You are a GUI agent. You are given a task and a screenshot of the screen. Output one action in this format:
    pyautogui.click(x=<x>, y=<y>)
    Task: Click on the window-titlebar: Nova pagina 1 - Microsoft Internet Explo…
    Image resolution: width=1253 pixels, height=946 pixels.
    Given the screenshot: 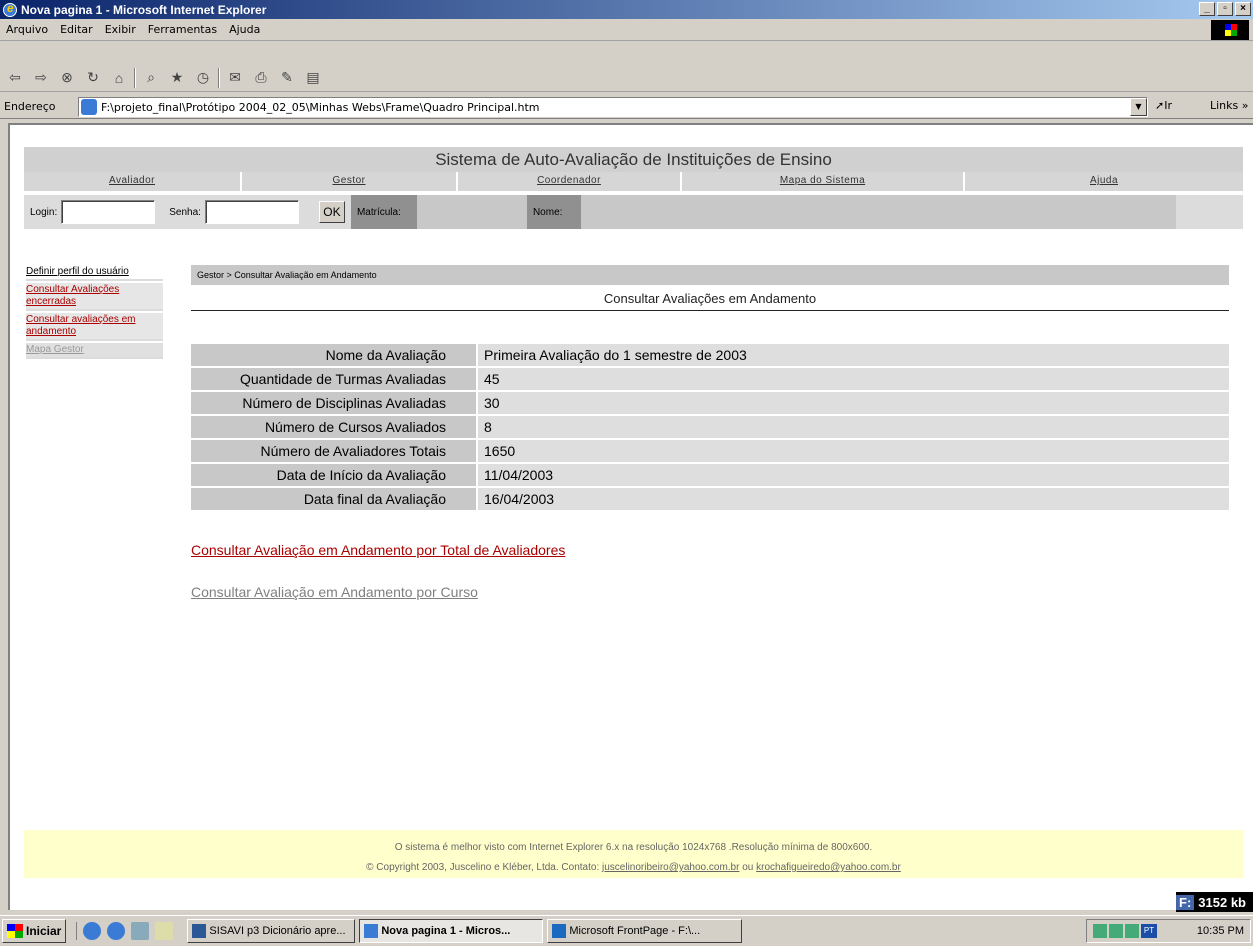 What is the action you would take?
    pyautogui.click(x=626, y=9)
    